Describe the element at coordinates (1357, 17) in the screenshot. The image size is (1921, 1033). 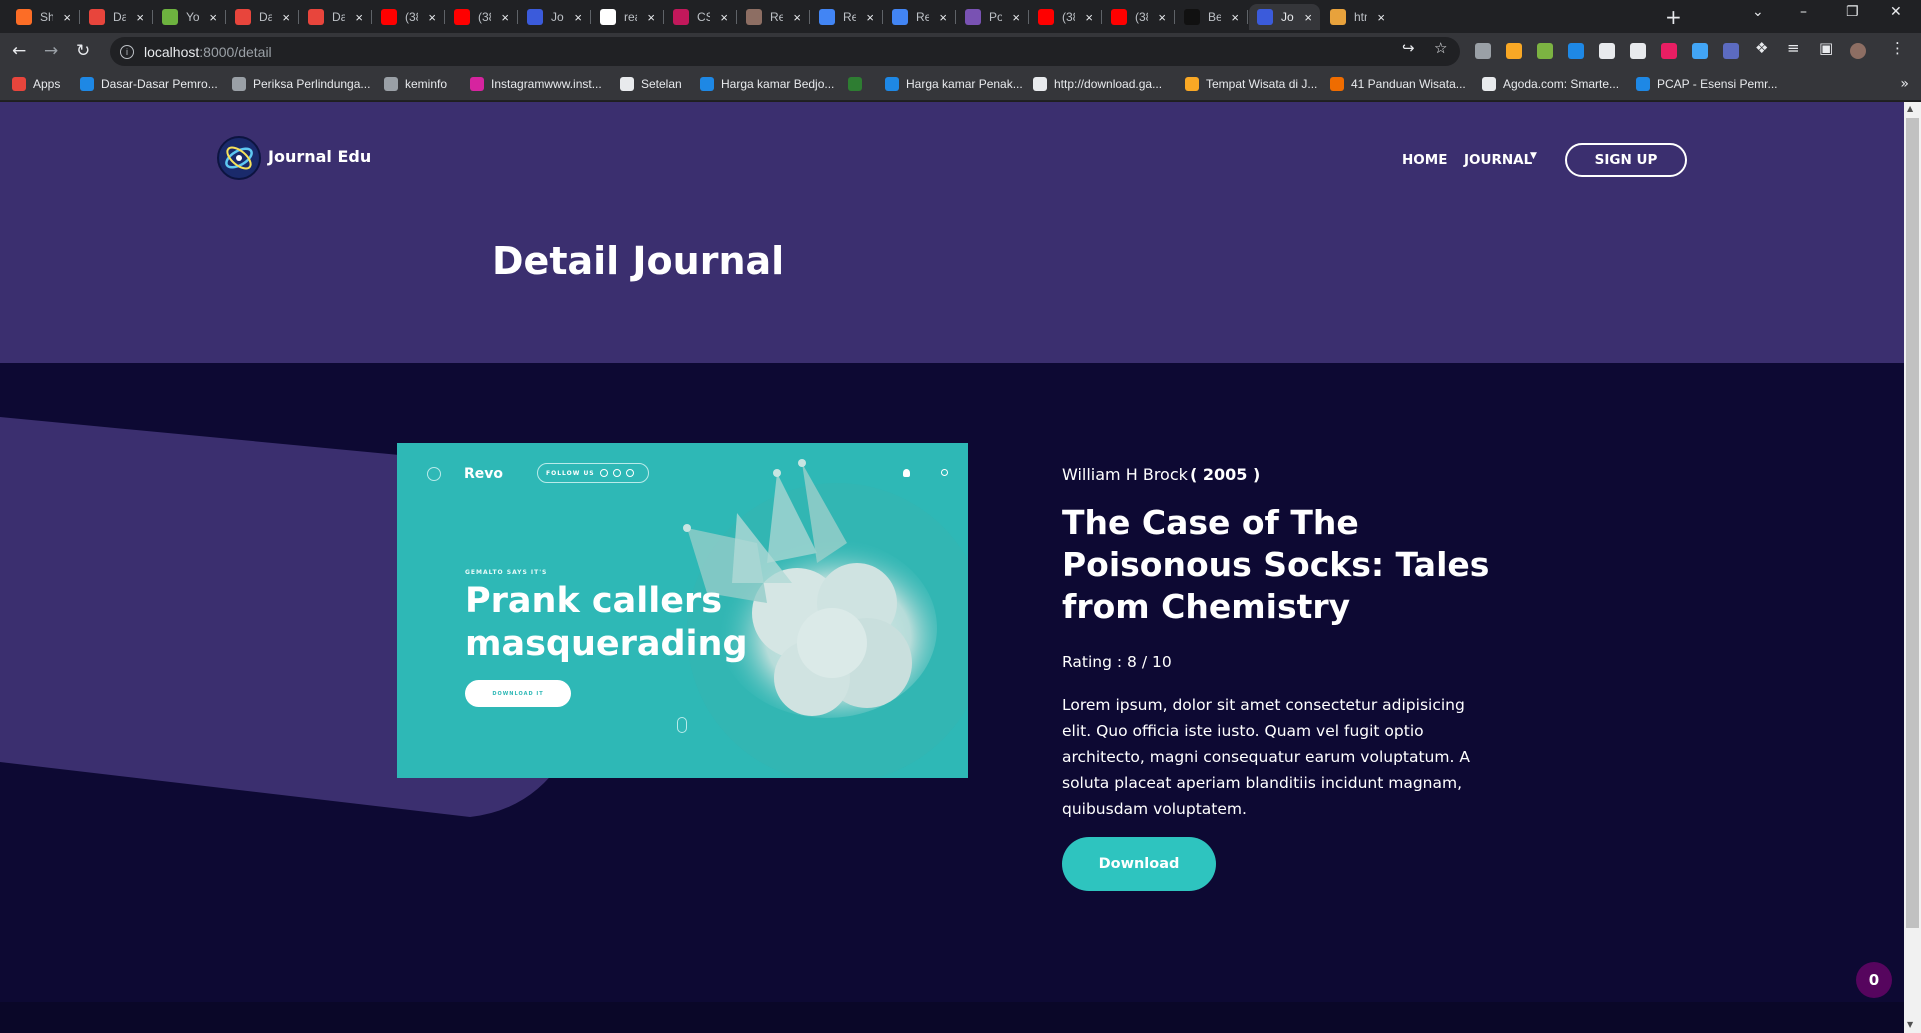
I see `browser-tab: htm ×` at that location.